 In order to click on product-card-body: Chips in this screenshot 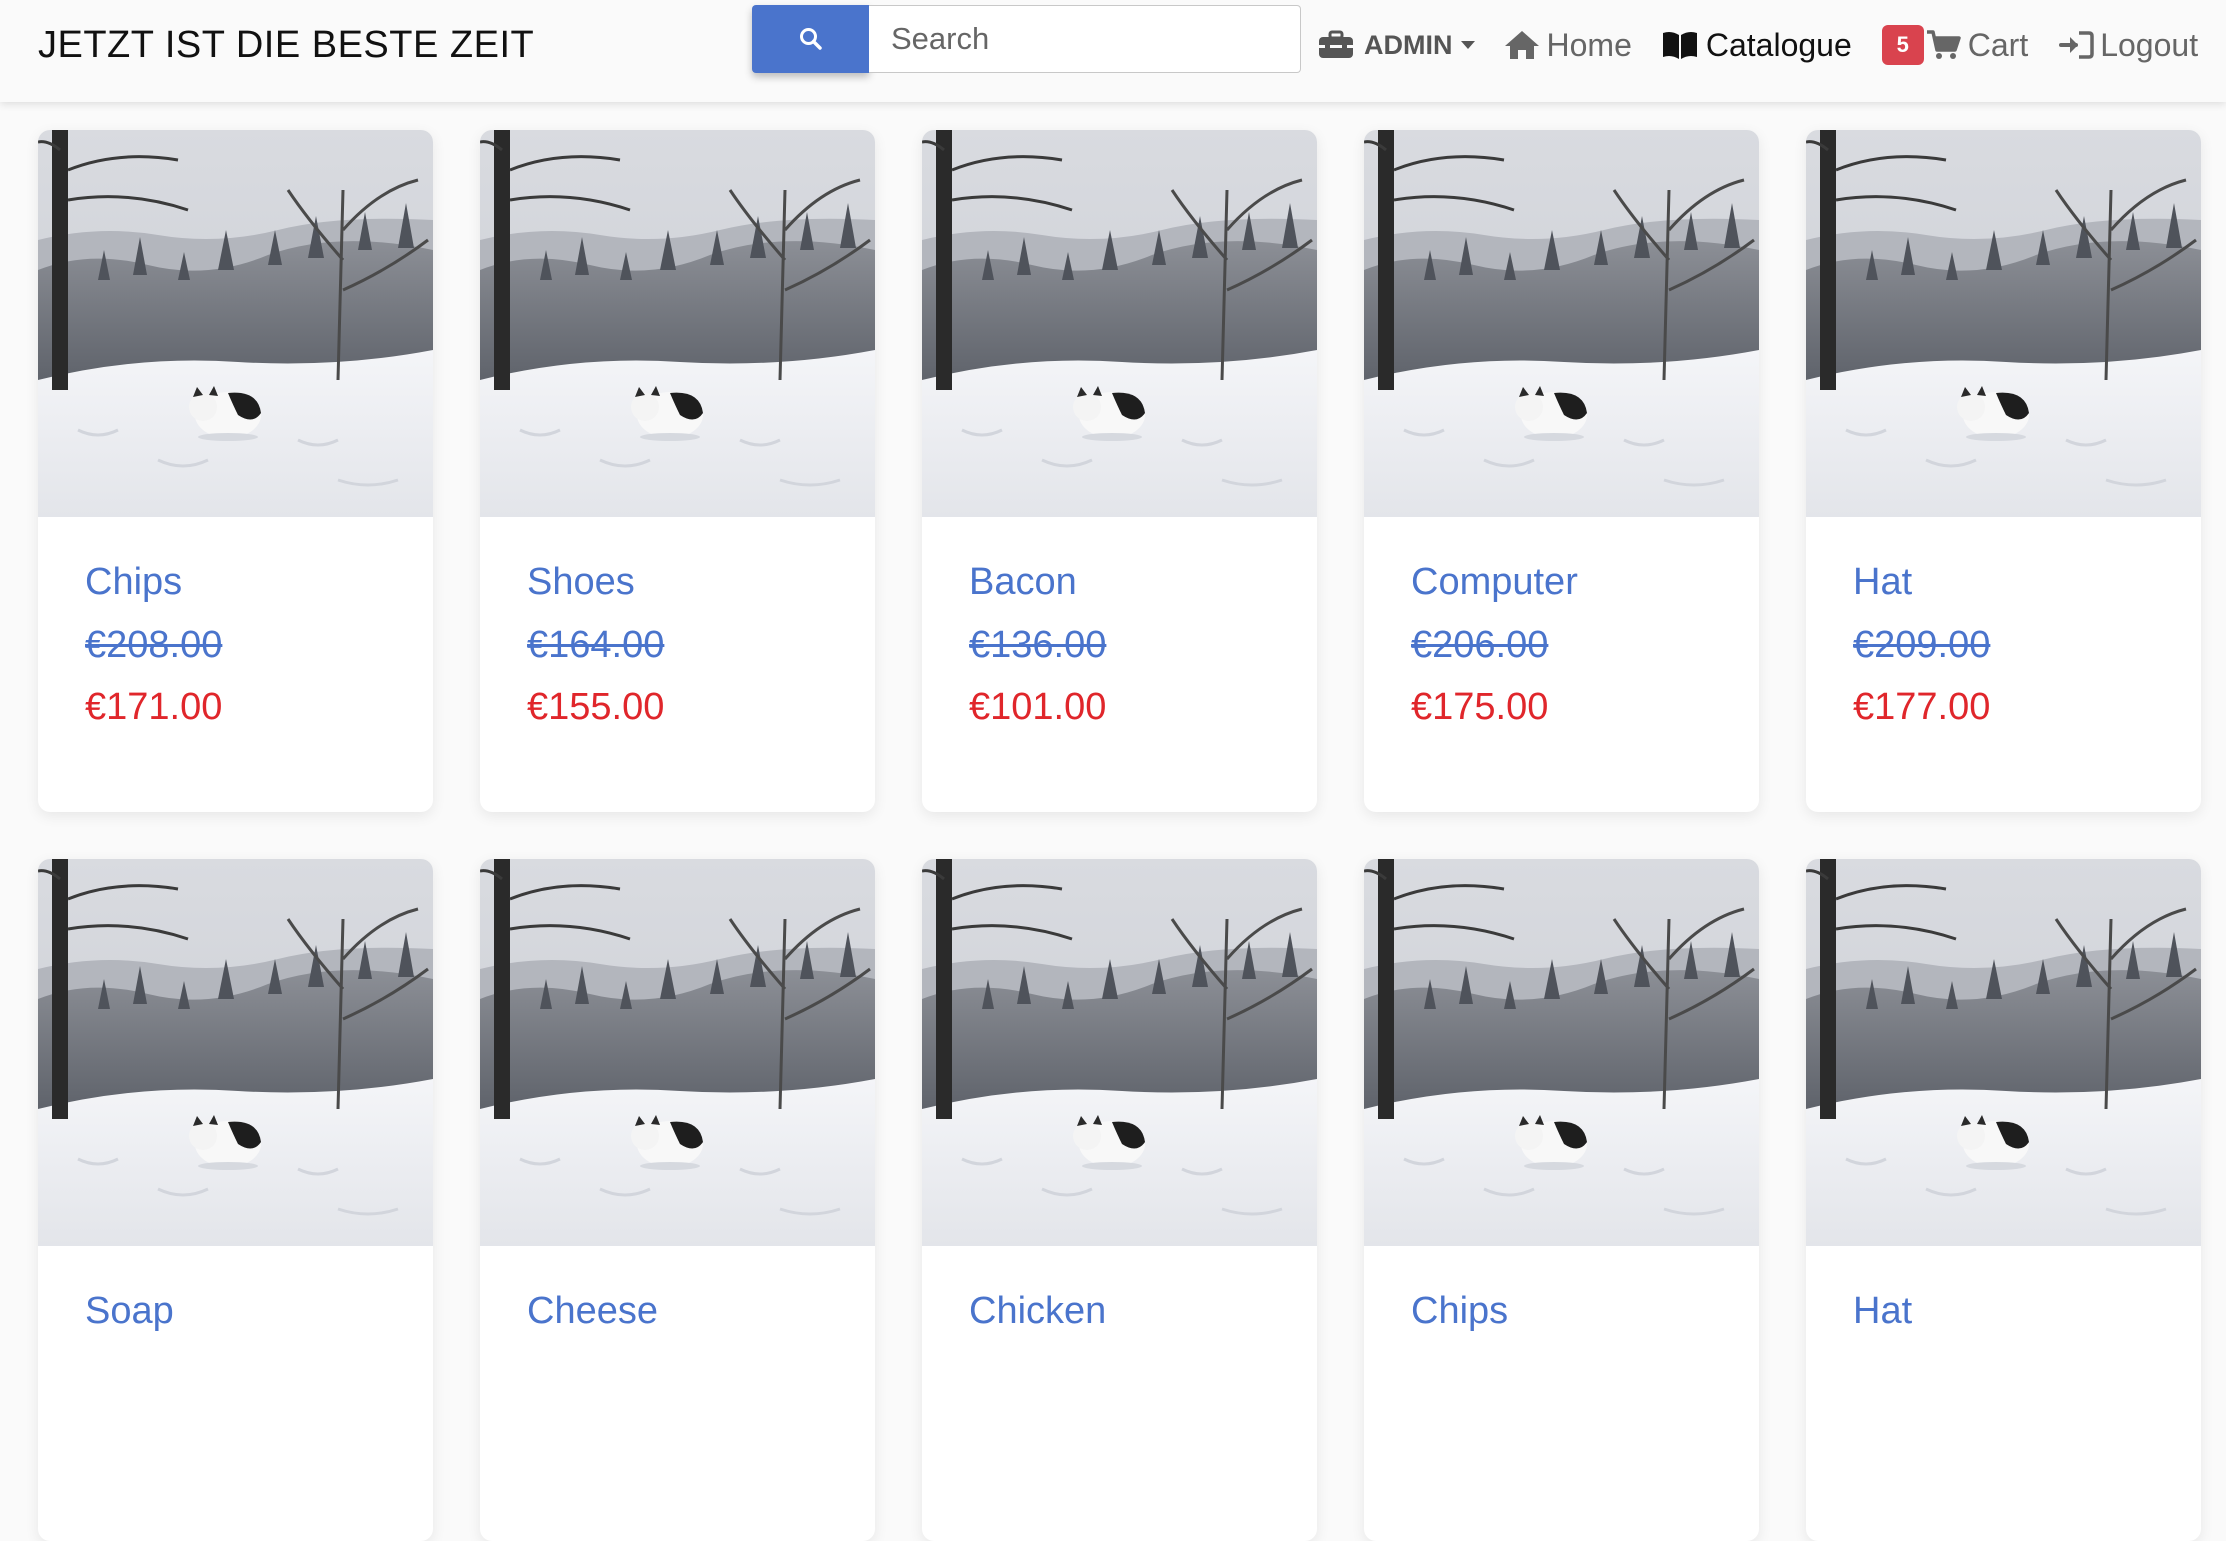, I will do `click(1561, 1311)`.